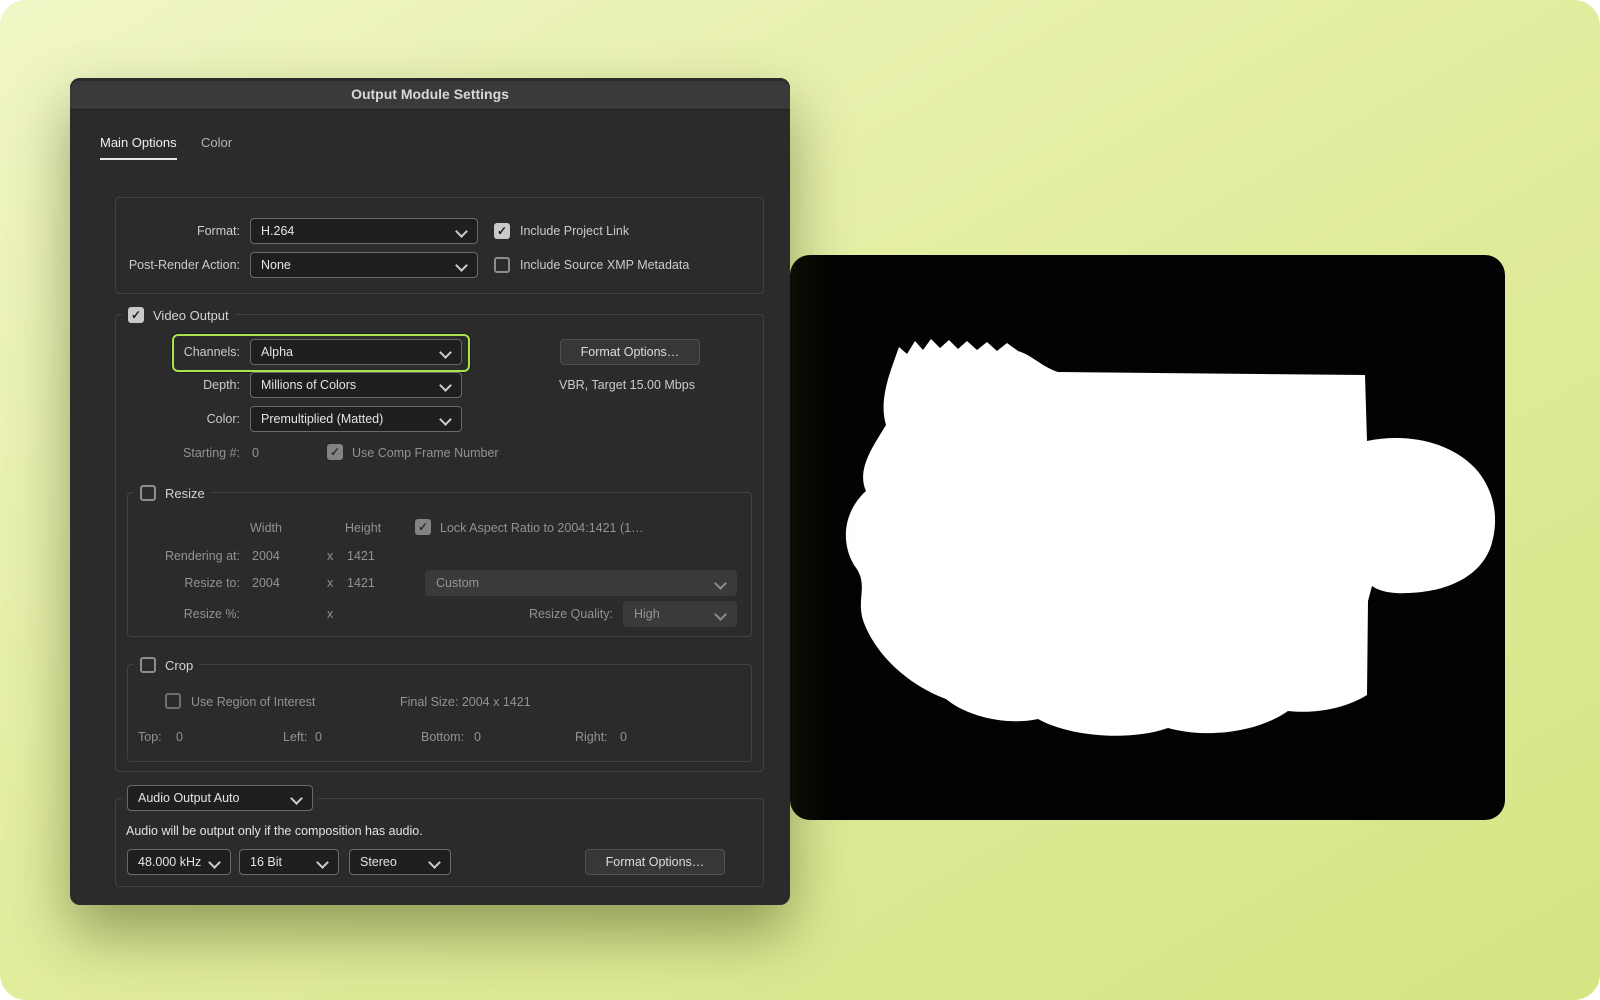  What do you see at coordinates (216, 146) in the screenshot?
I see `tab-color: Color` at bounding box center [216, 146].